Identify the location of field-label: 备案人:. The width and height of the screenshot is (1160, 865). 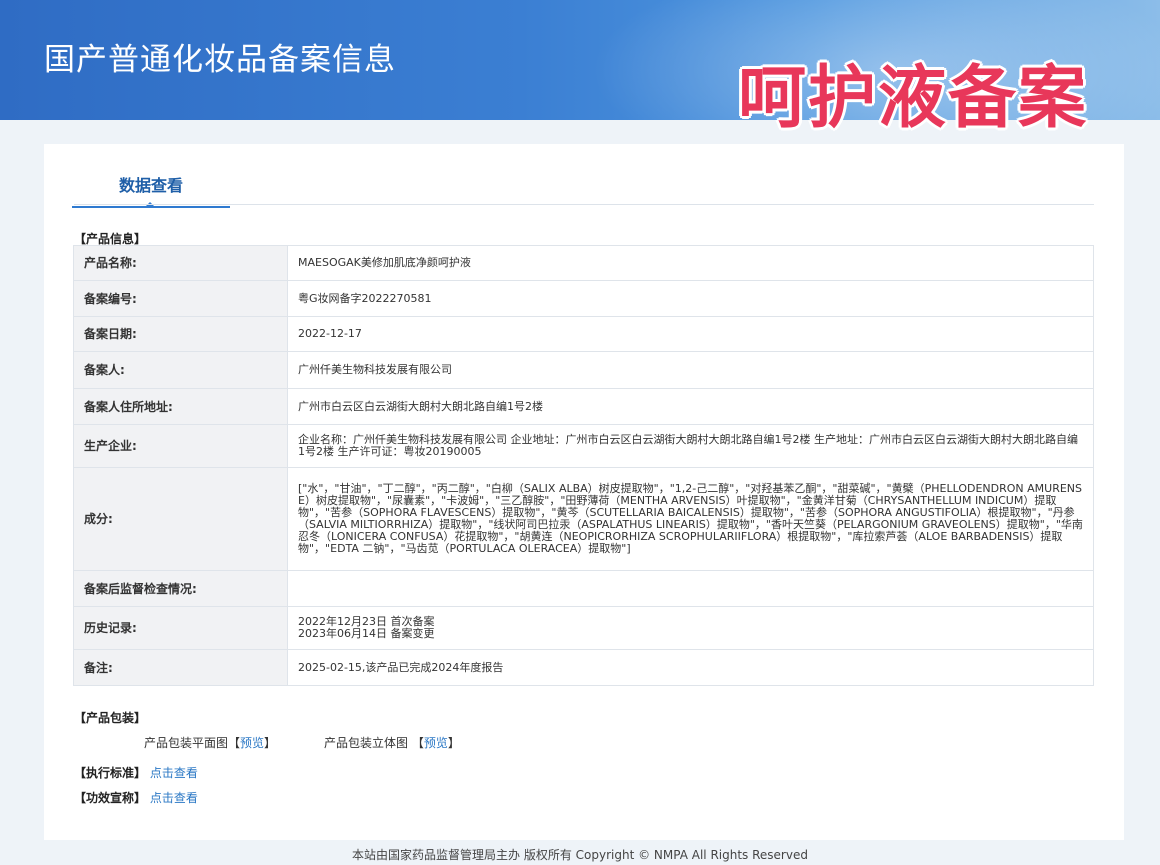
(180, 370).